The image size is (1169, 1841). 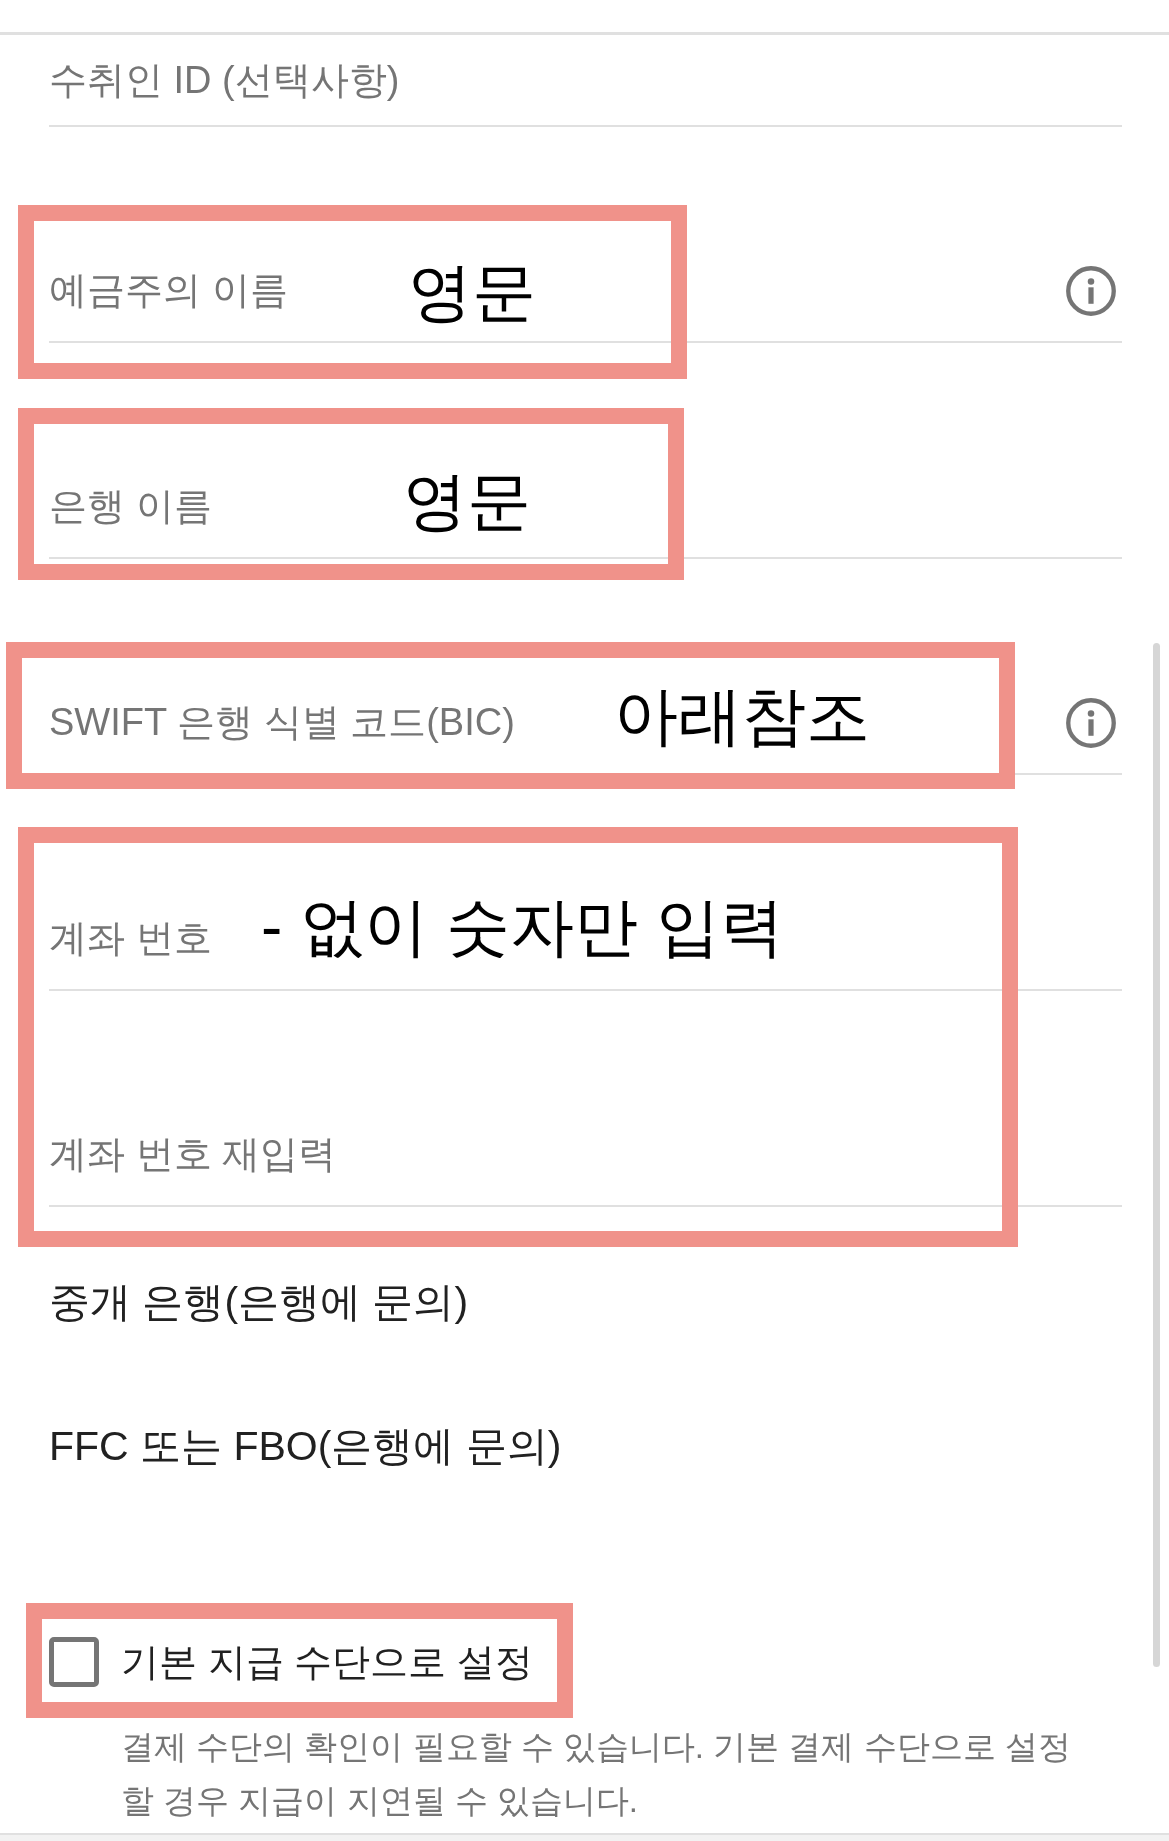 What do you see at coordinates (585, 1155) in the screenshot?
I see `text-field: 계좌 번호 재입력` at bounding box center [585, 1155].